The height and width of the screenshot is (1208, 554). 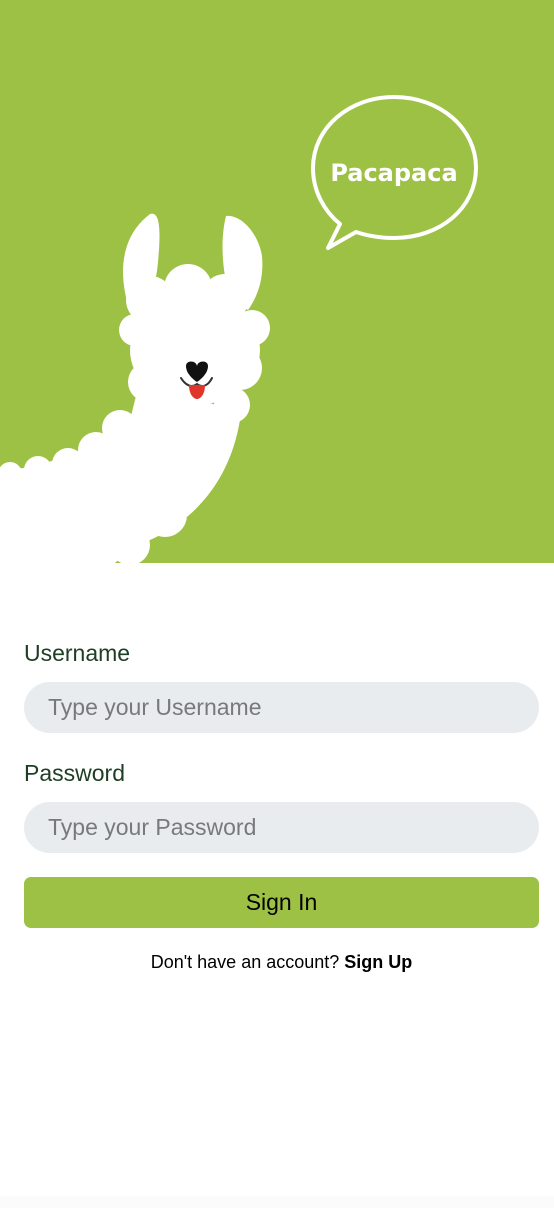 What do you see at coordinates (135, 388) in the screenshot?
I see `alpaca-body` at bounding box center [135, 388].